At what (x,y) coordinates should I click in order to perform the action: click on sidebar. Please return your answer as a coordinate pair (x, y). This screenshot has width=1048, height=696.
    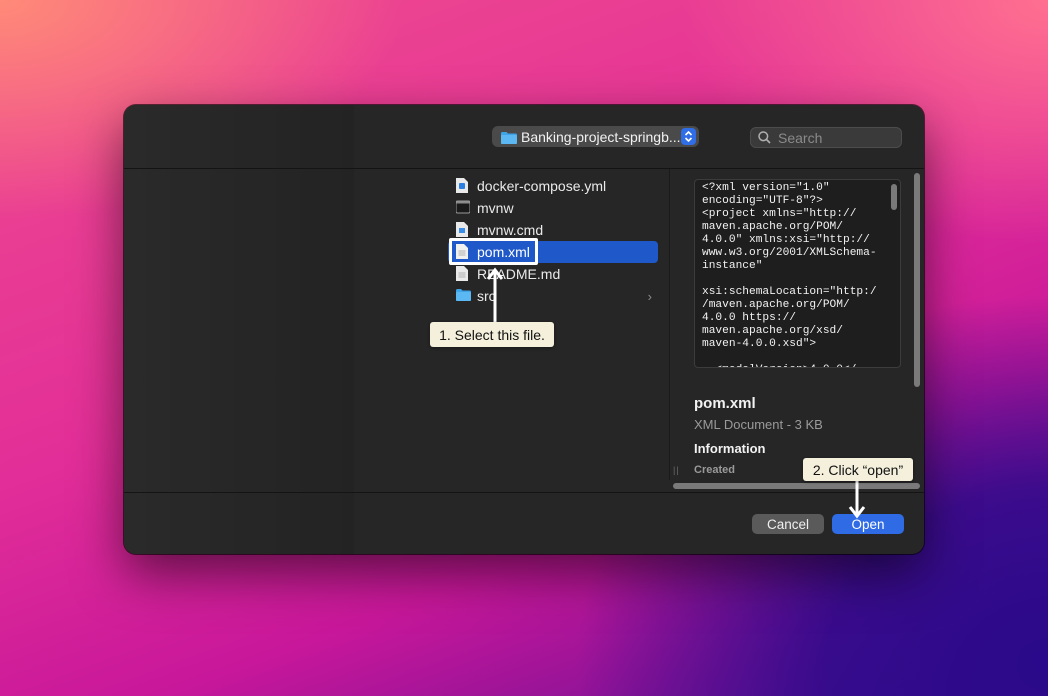
    Looking at the image, I should click on (239, 329).